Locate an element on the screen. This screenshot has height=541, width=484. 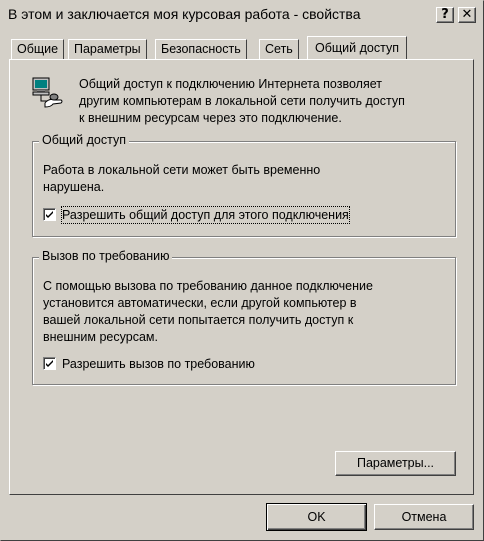
tab-label: Общий доступ is located at coordinates (357, 48).